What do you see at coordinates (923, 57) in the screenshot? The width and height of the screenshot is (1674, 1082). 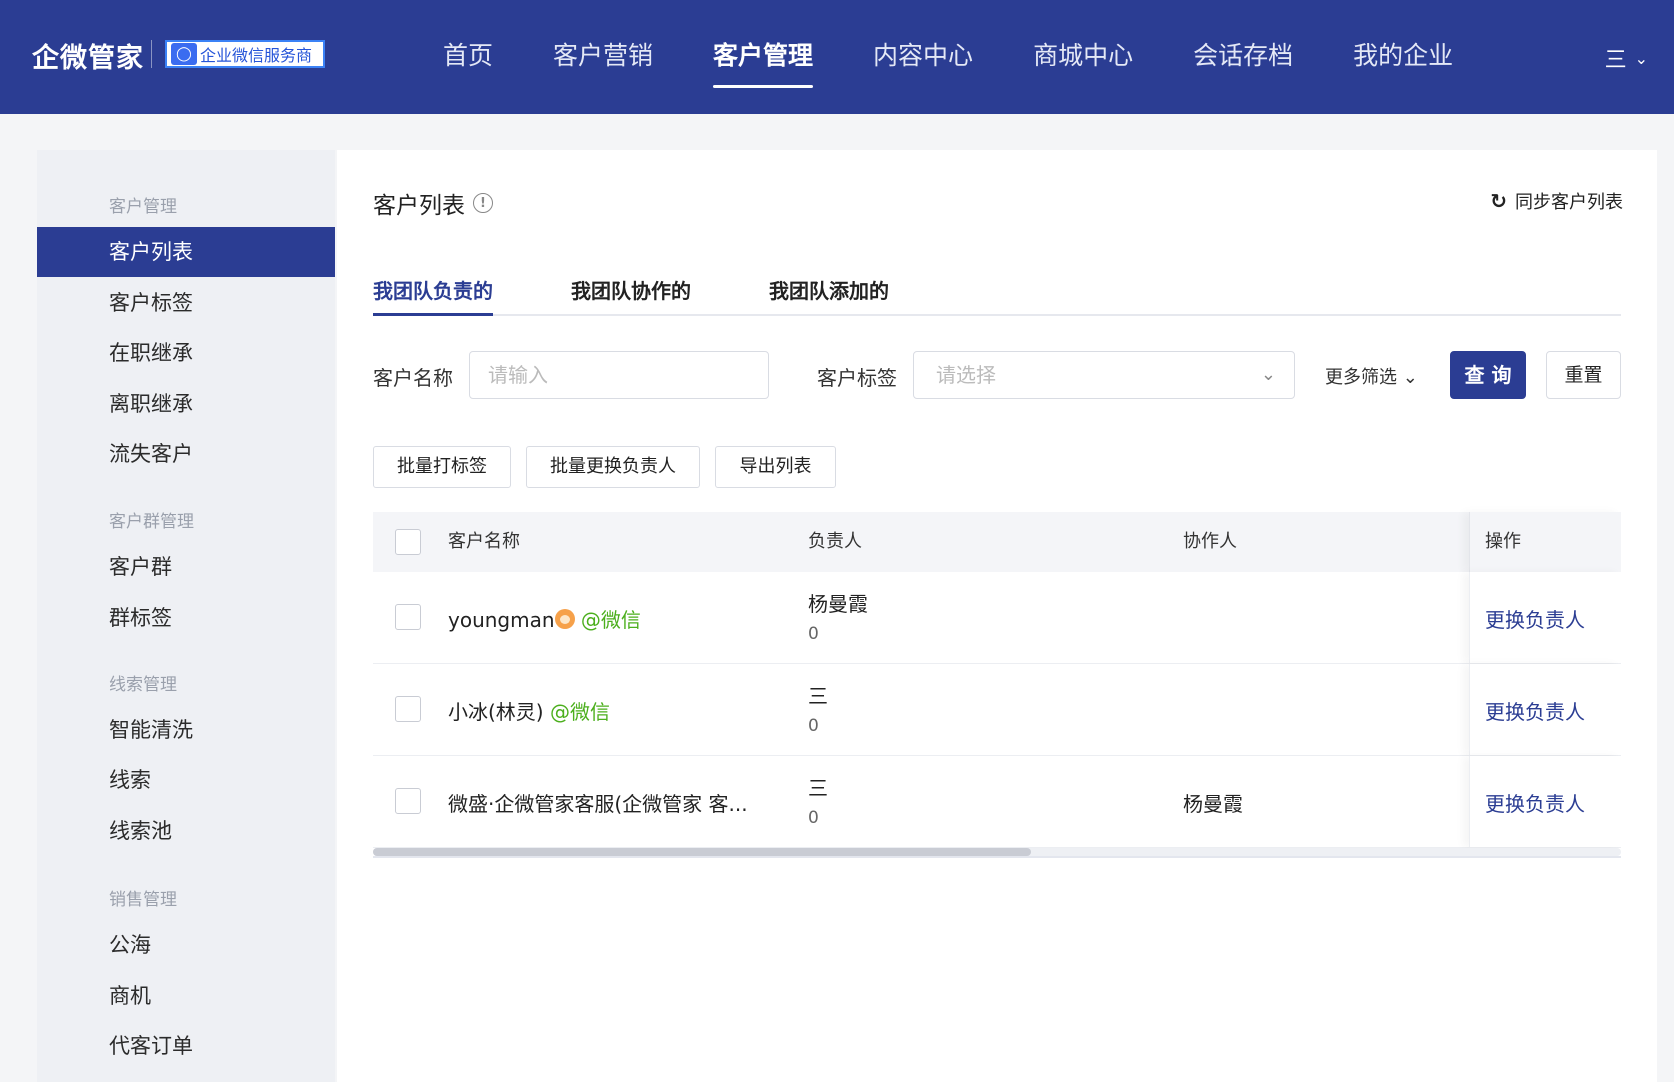 I see `nav-content-center: 内容中心` at bounding box center [923, 57].